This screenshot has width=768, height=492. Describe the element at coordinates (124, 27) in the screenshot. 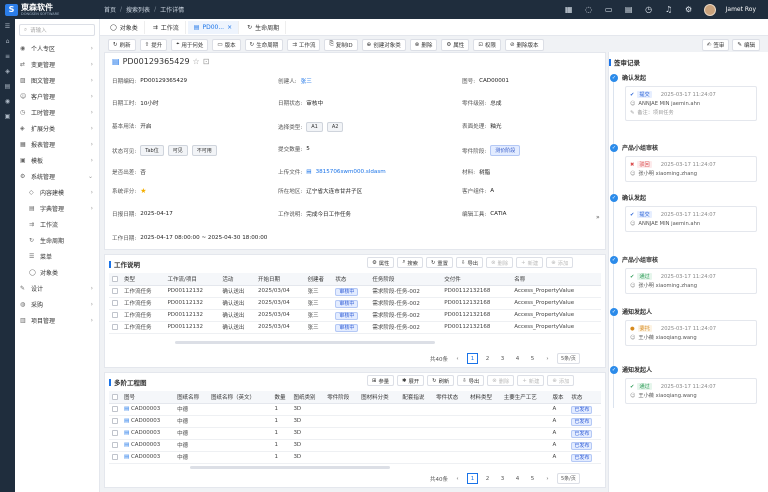

I see `tab-0: ◯ 对象类` at that location.